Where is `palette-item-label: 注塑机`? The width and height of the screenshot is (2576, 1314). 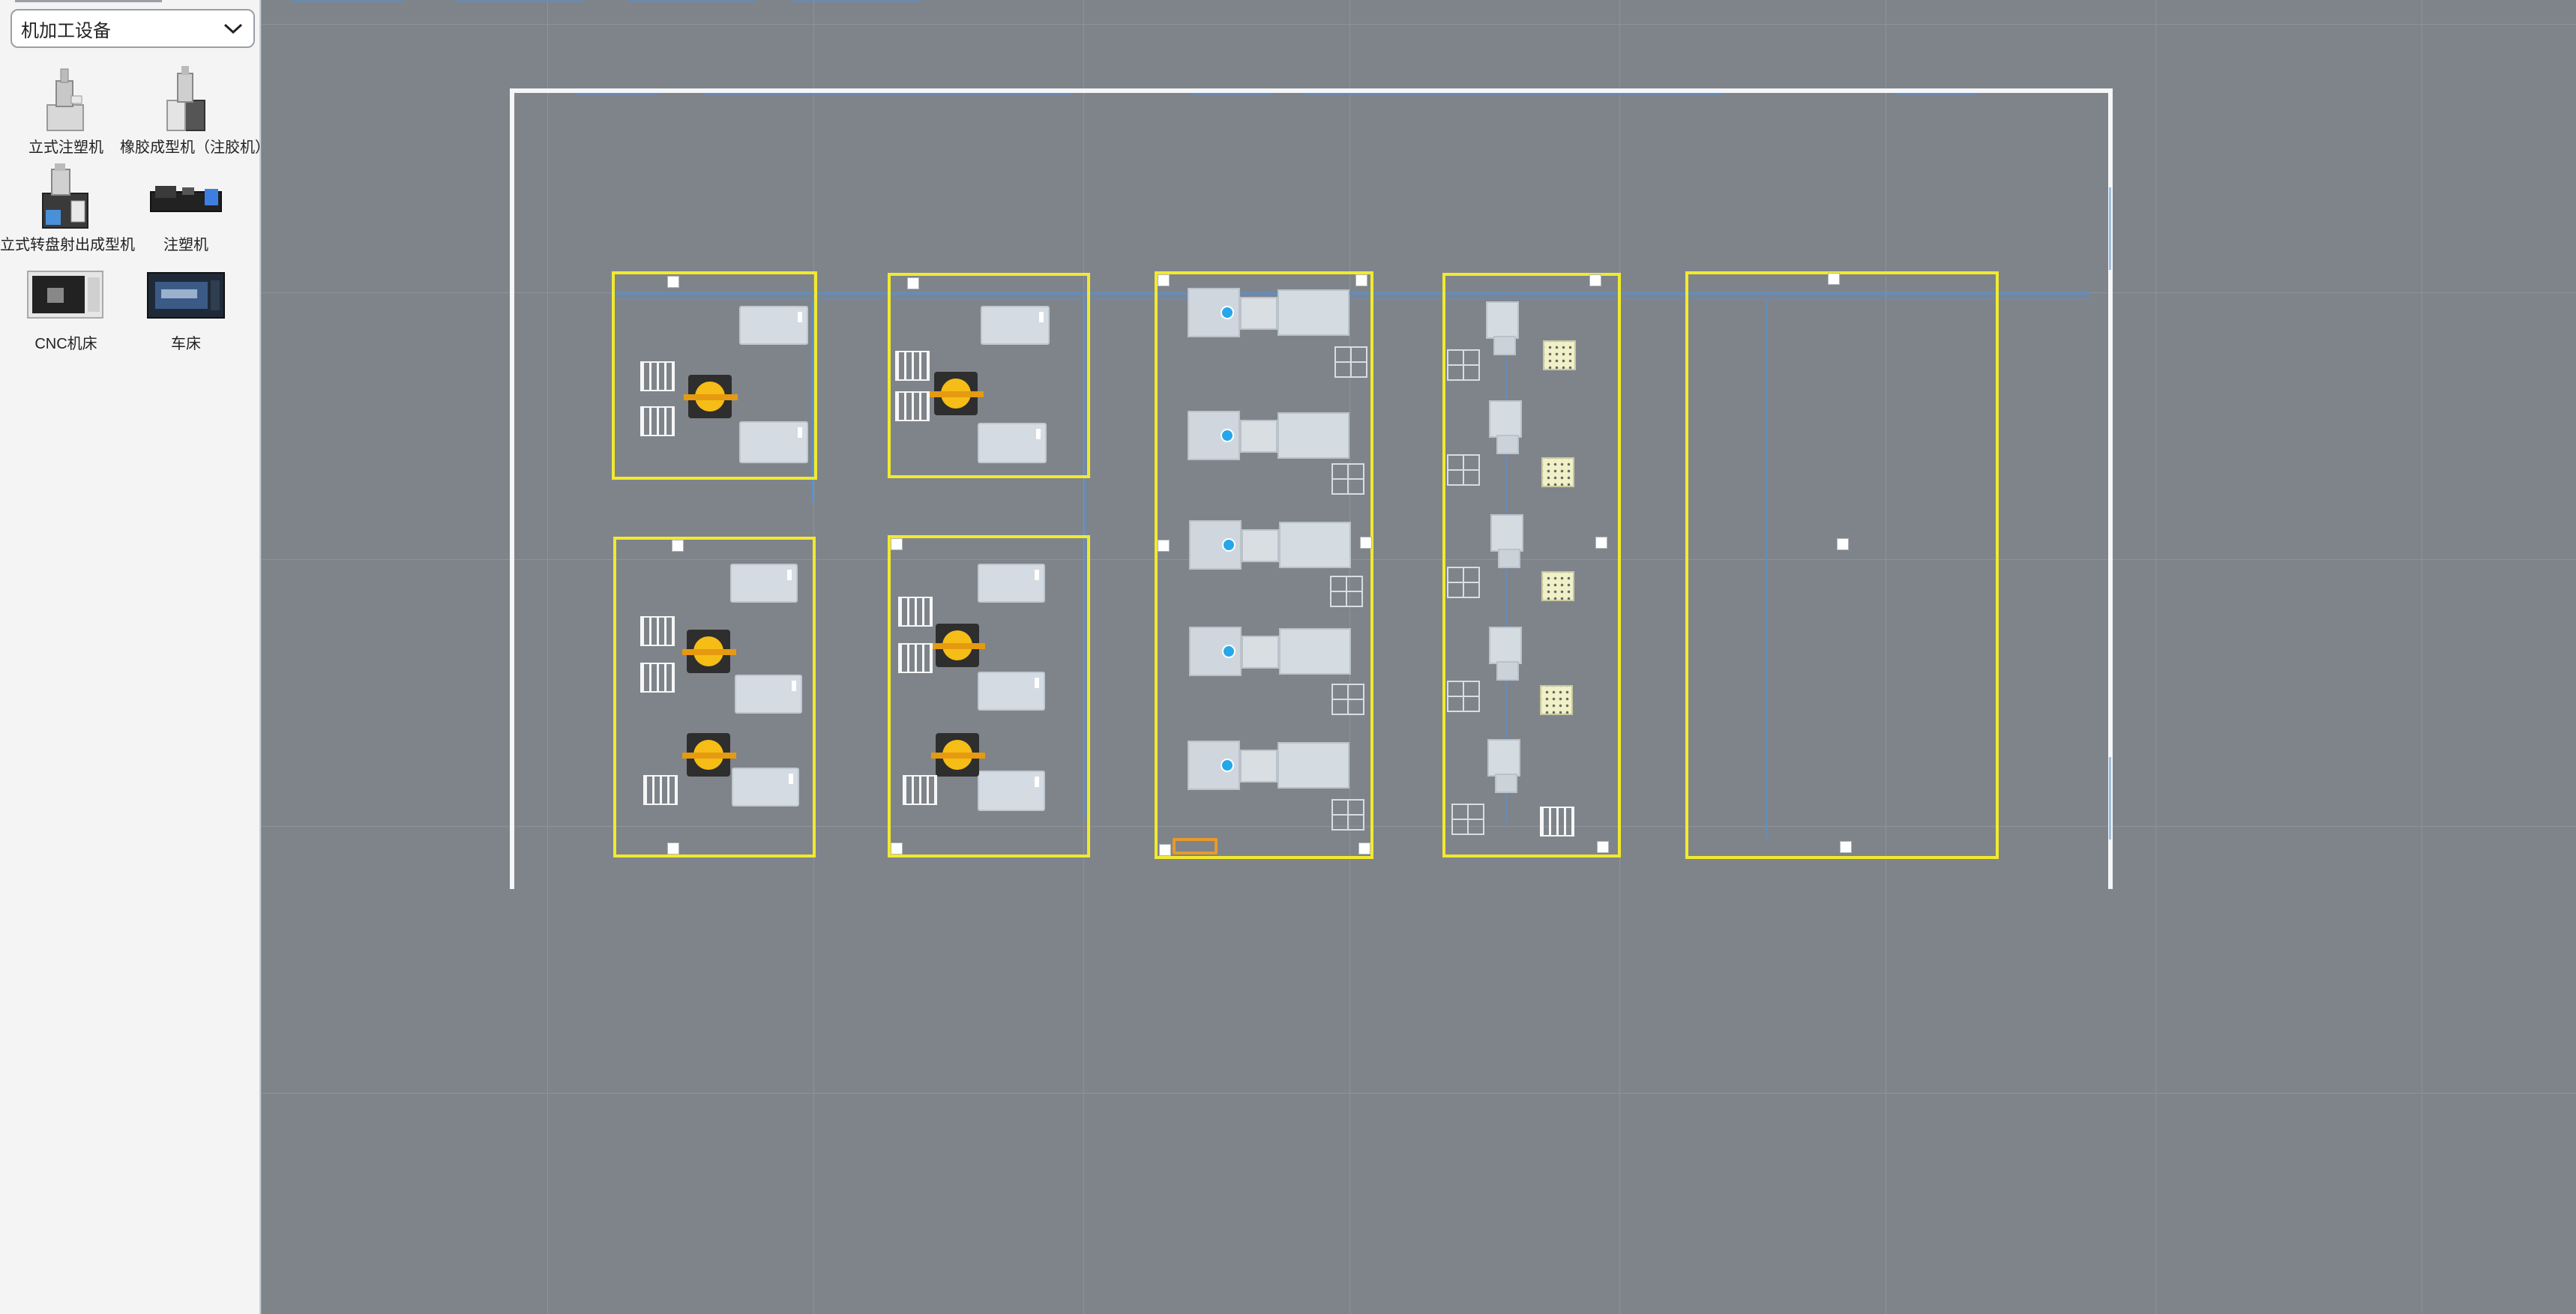 palette-item-label: 注塑机 is located at coordinates (186, 245).